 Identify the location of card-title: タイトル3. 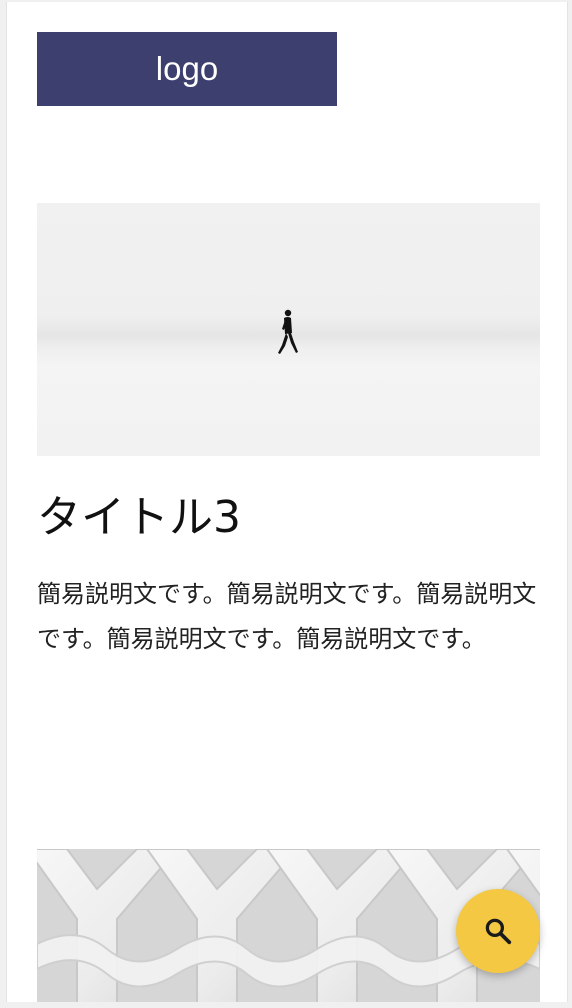
(139, 517).